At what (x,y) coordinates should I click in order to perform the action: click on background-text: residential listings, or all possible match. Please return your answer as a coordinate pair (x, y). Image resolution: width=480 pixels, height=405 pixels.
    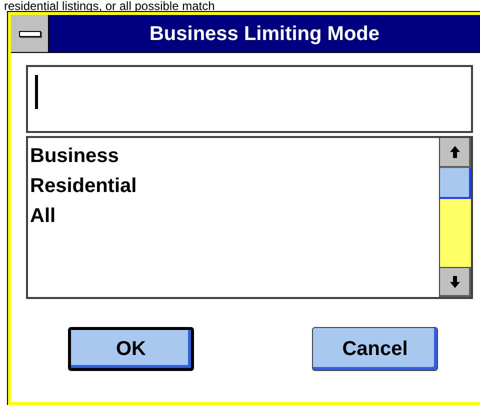
    Looking at the image, I should click on (109, 6).